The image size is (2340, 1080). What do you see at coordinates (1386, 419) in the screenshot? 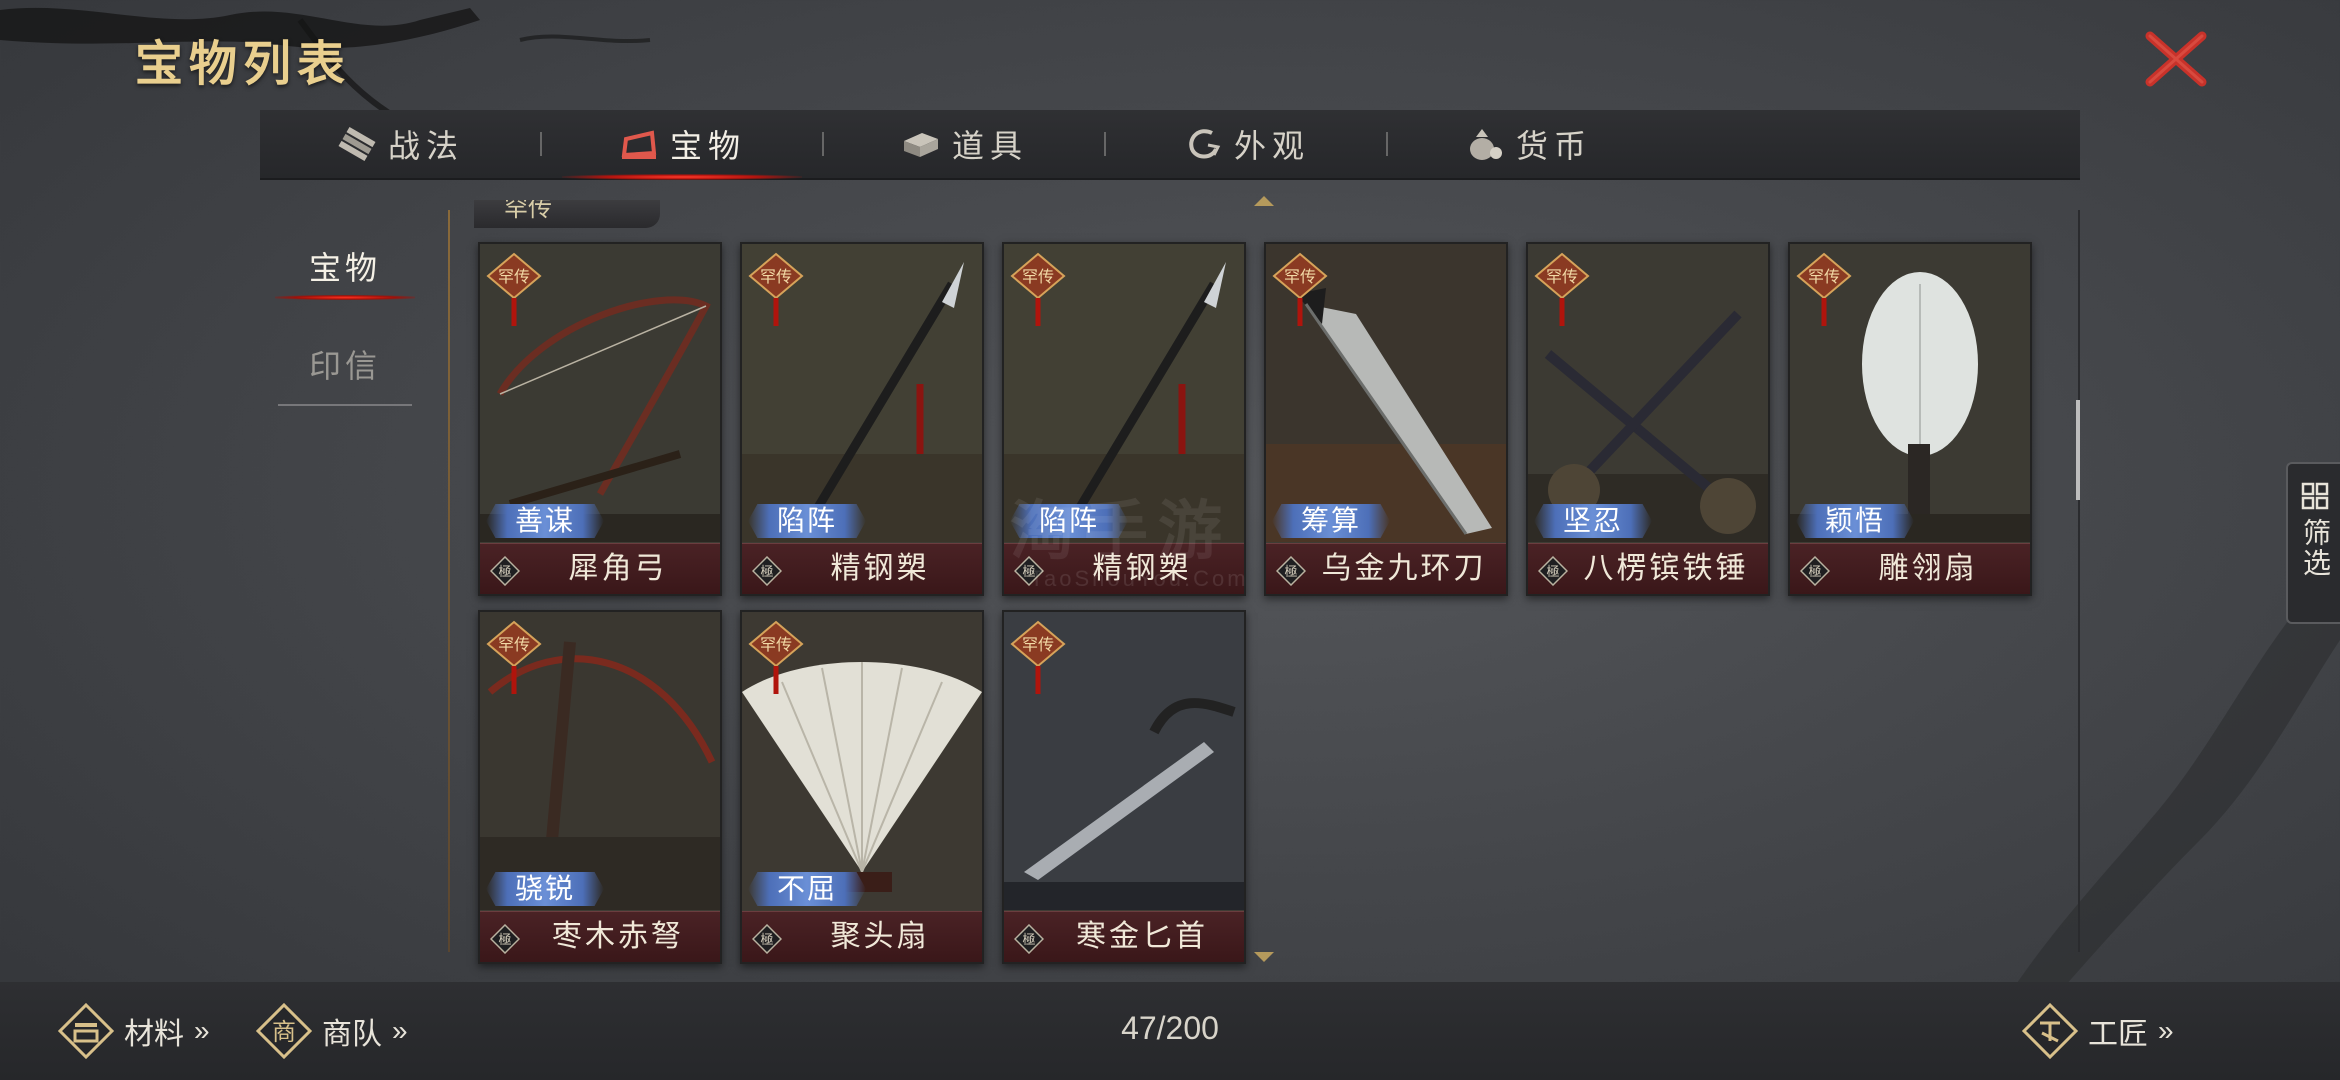
I see `treasure-card: 罕传 筹算 極 乌金九环刀` at bounding box center [1386, 419].